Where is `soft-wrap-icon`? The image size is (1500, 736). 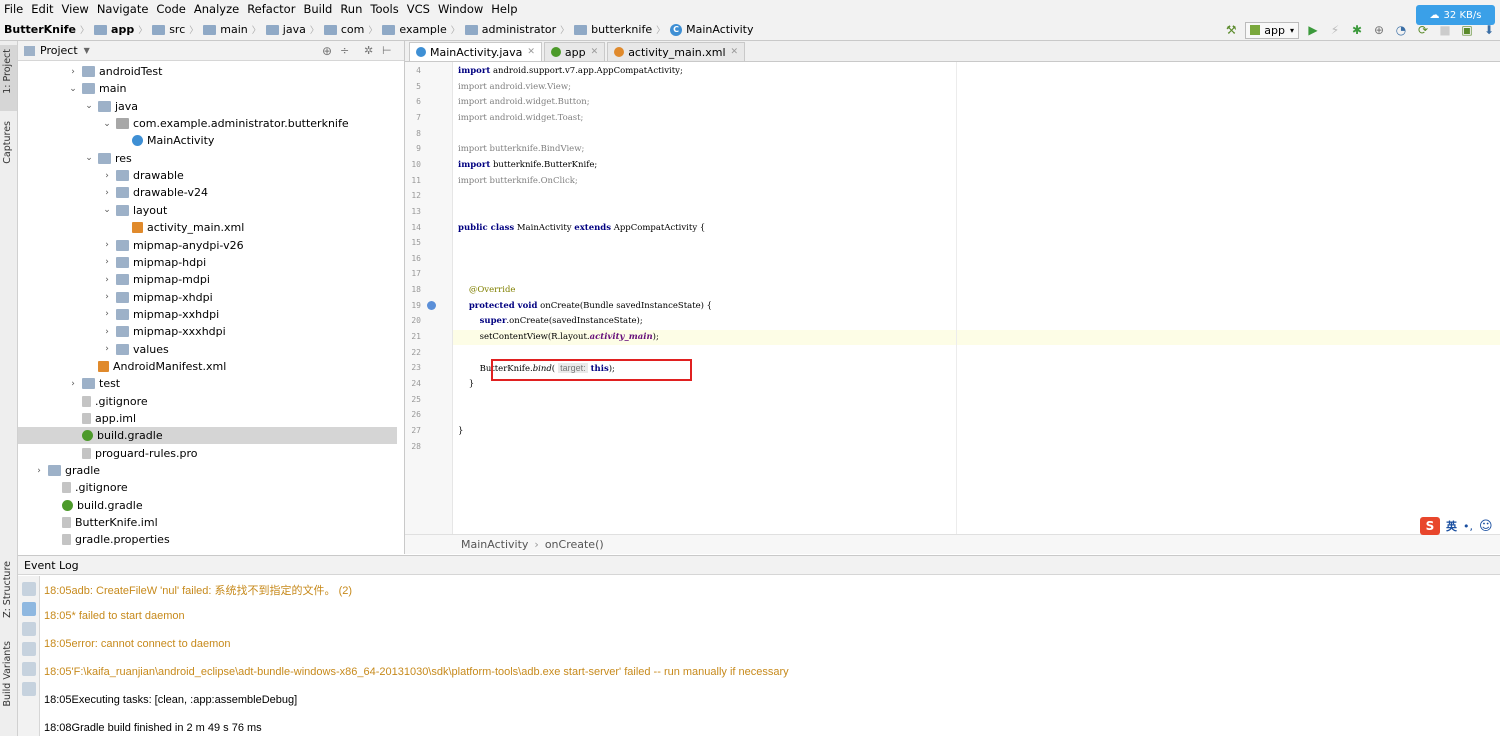 soft-wrap-icon is located at coordinates (28, 629).